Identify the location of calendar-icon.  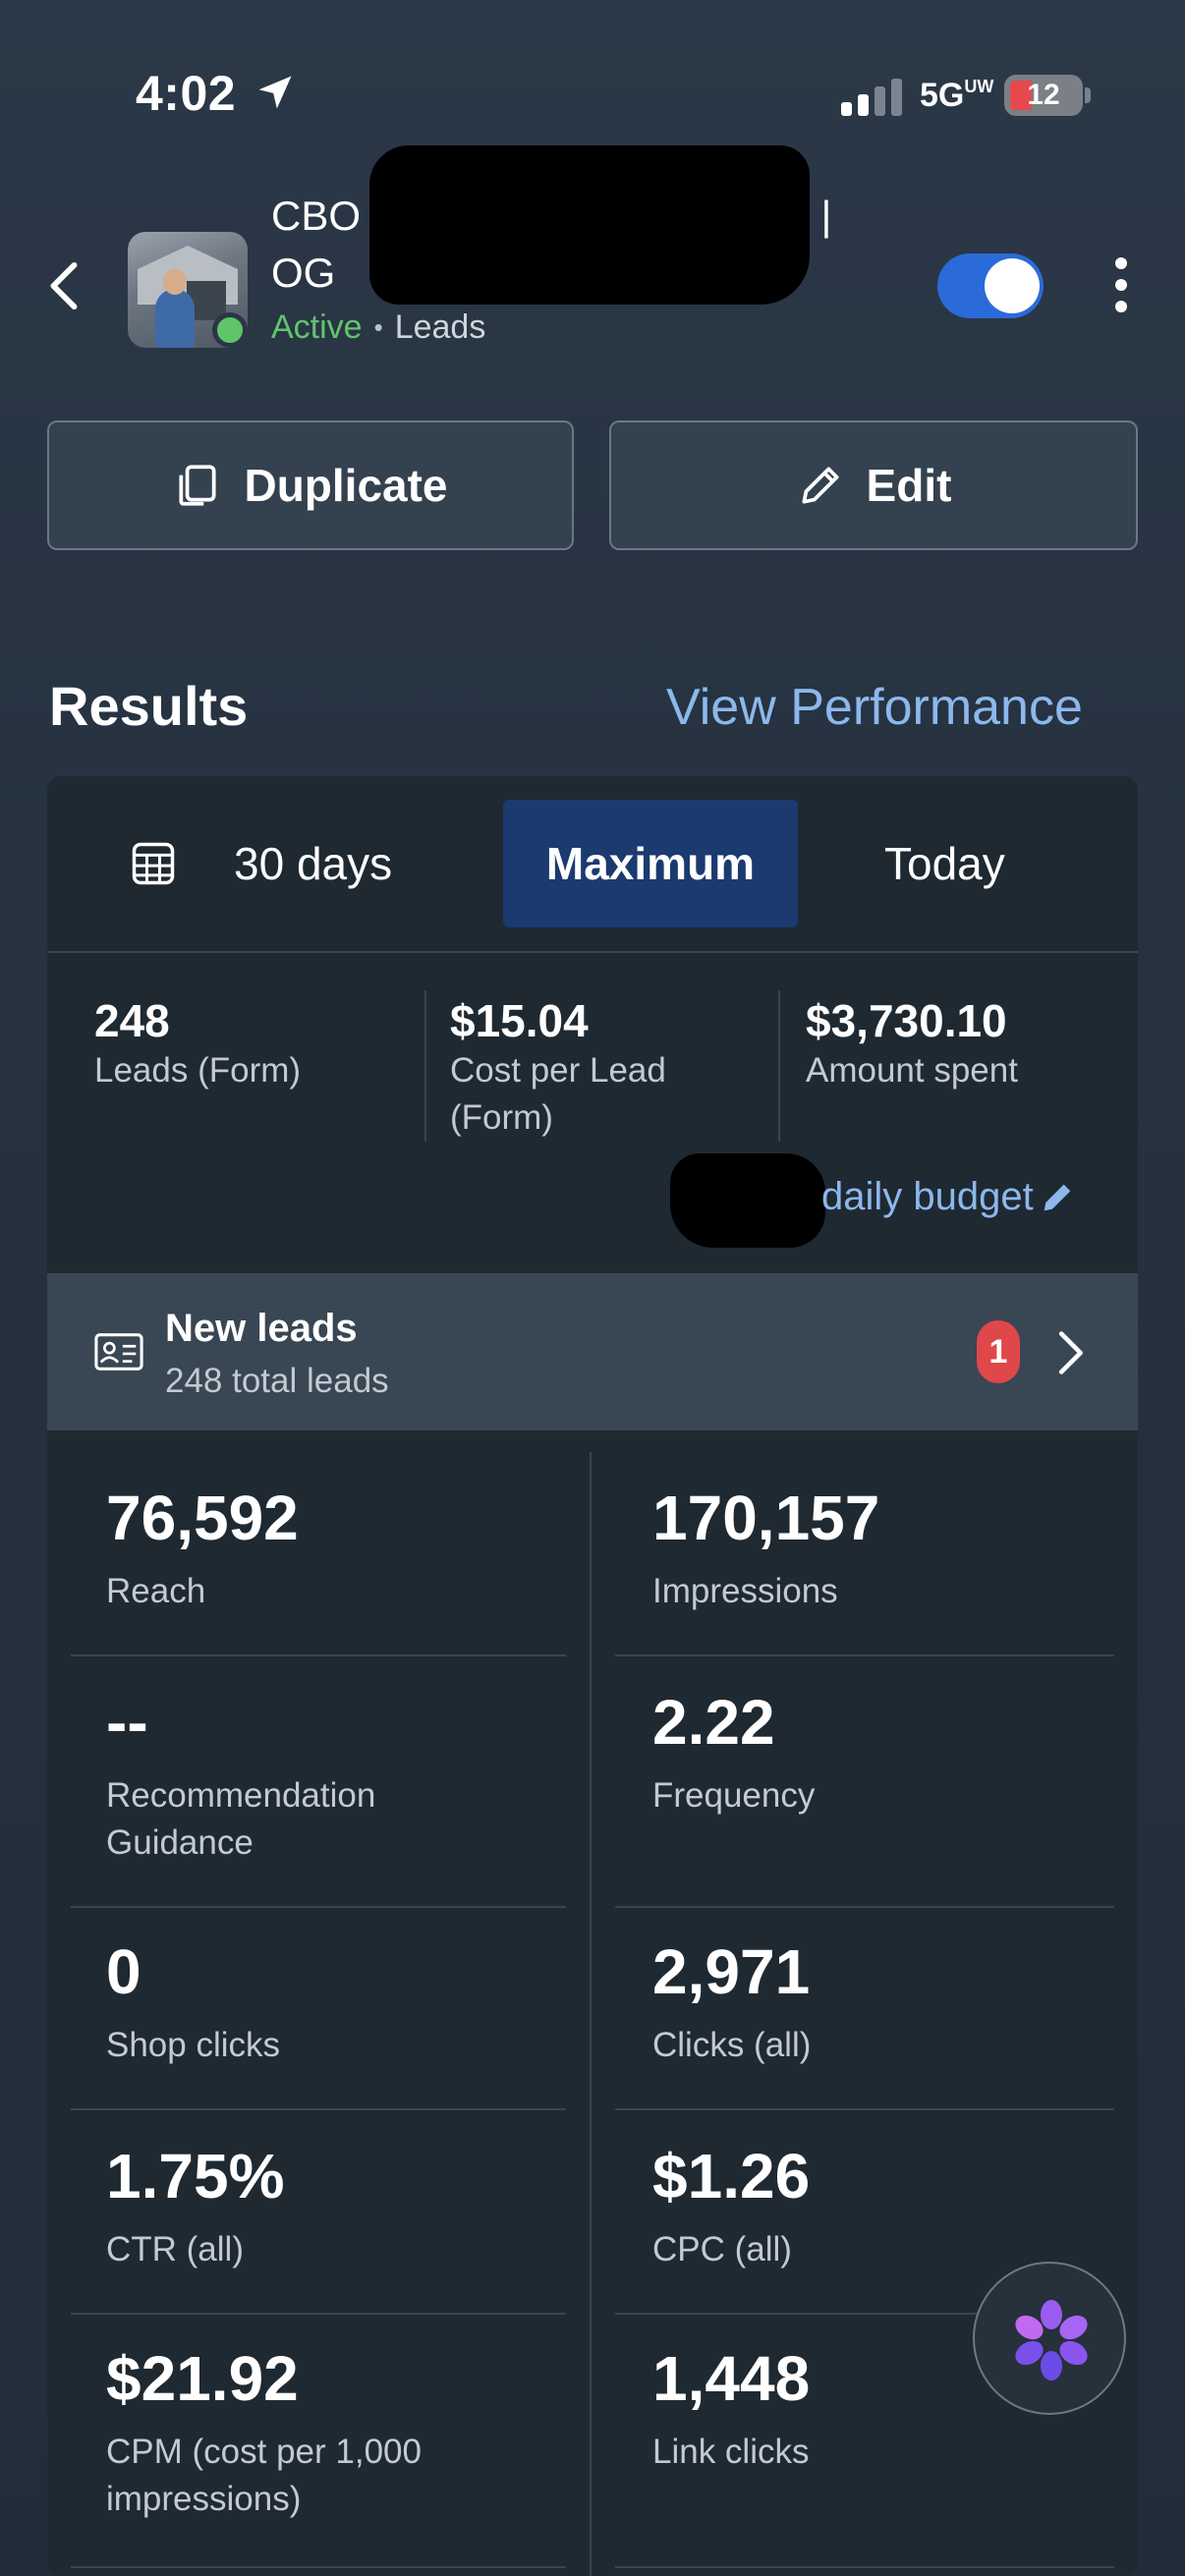
(153, 863).